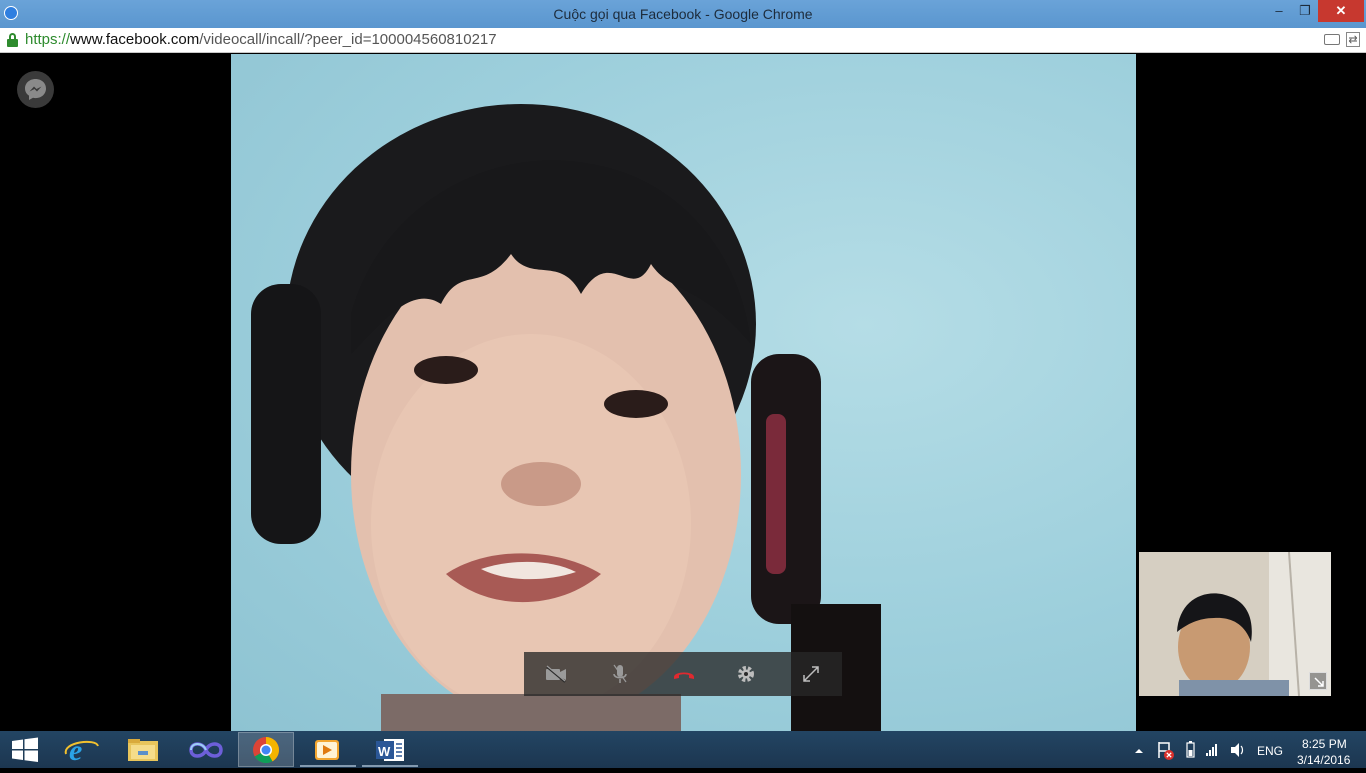  Describe the element at coordinates (135, 39) in the screenshot. I see `url-host: www.facebook.com` at that location.